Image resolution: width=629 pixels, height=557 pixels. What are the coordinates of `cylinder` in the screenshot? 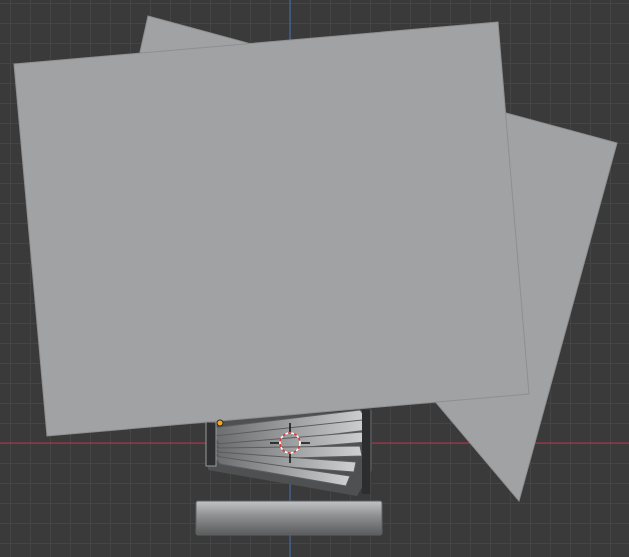 It's located at (289, 518).